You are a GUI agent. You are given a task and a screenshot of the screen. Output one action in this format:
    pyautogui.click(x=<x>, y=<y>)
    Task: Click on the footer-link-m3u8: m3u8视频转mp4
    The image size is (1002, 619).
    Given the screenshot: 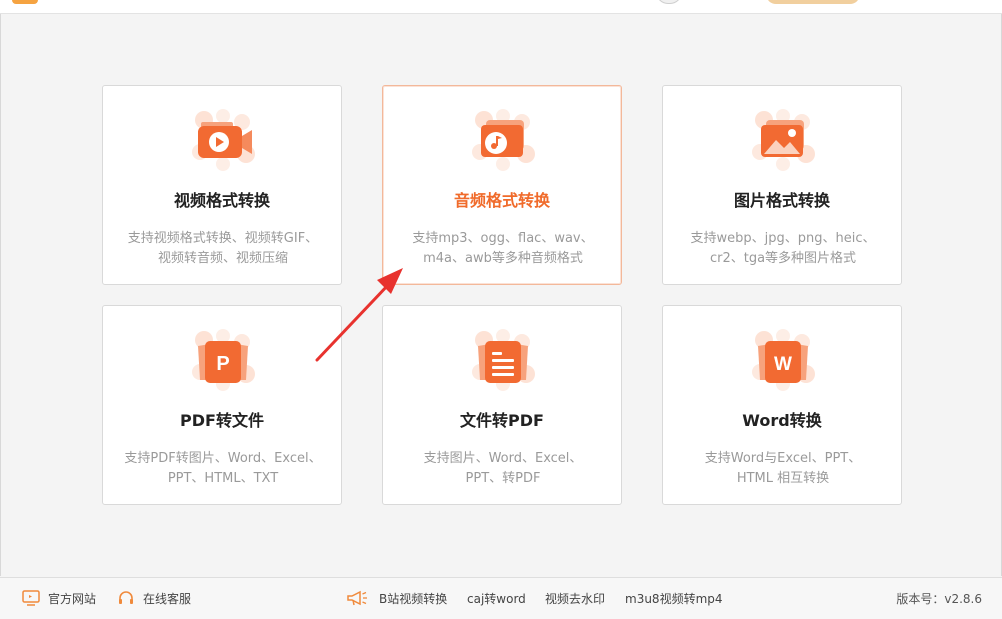 What is the action you would take?
    pyautogui.click(x=674, y=599)
    